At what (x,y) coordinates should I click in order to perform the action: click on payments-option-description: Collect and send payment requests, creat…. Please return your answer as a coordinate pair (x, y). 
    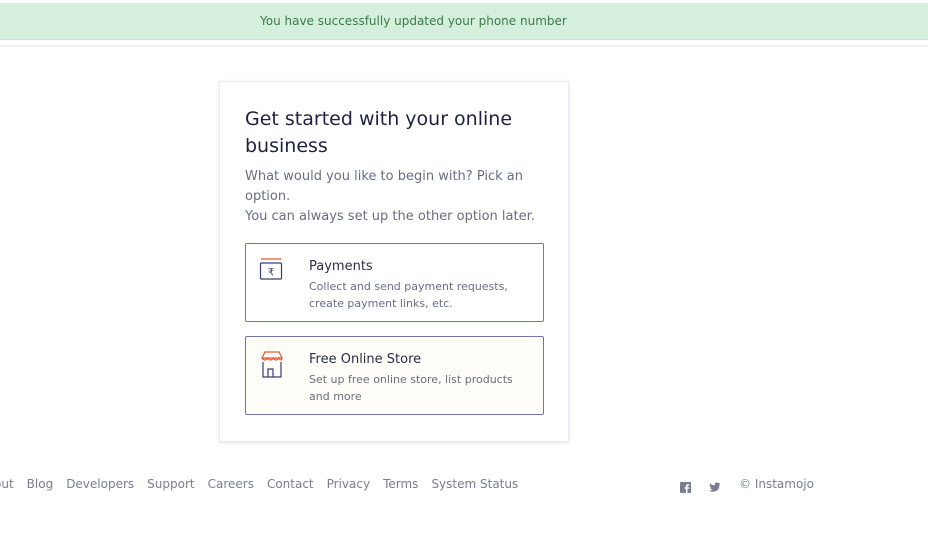
    Looking at the image, I should click on (408, 295).